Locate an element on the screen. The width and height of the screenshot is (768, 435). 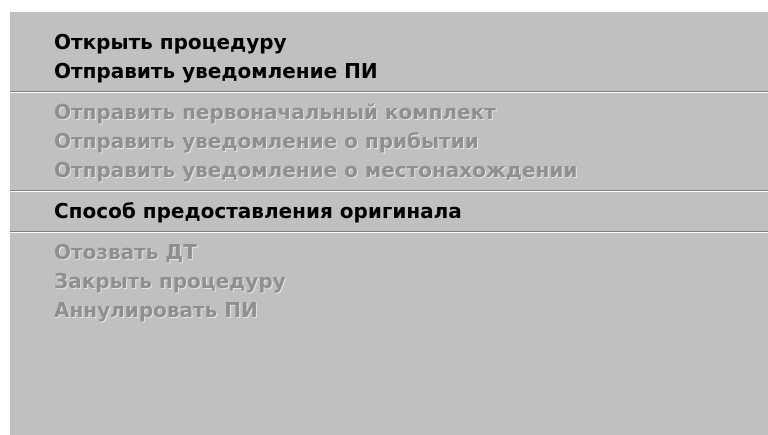
menu-item-send-location-notification: Отправить уведомление о местонахождении is located at coordinates (316, 170).